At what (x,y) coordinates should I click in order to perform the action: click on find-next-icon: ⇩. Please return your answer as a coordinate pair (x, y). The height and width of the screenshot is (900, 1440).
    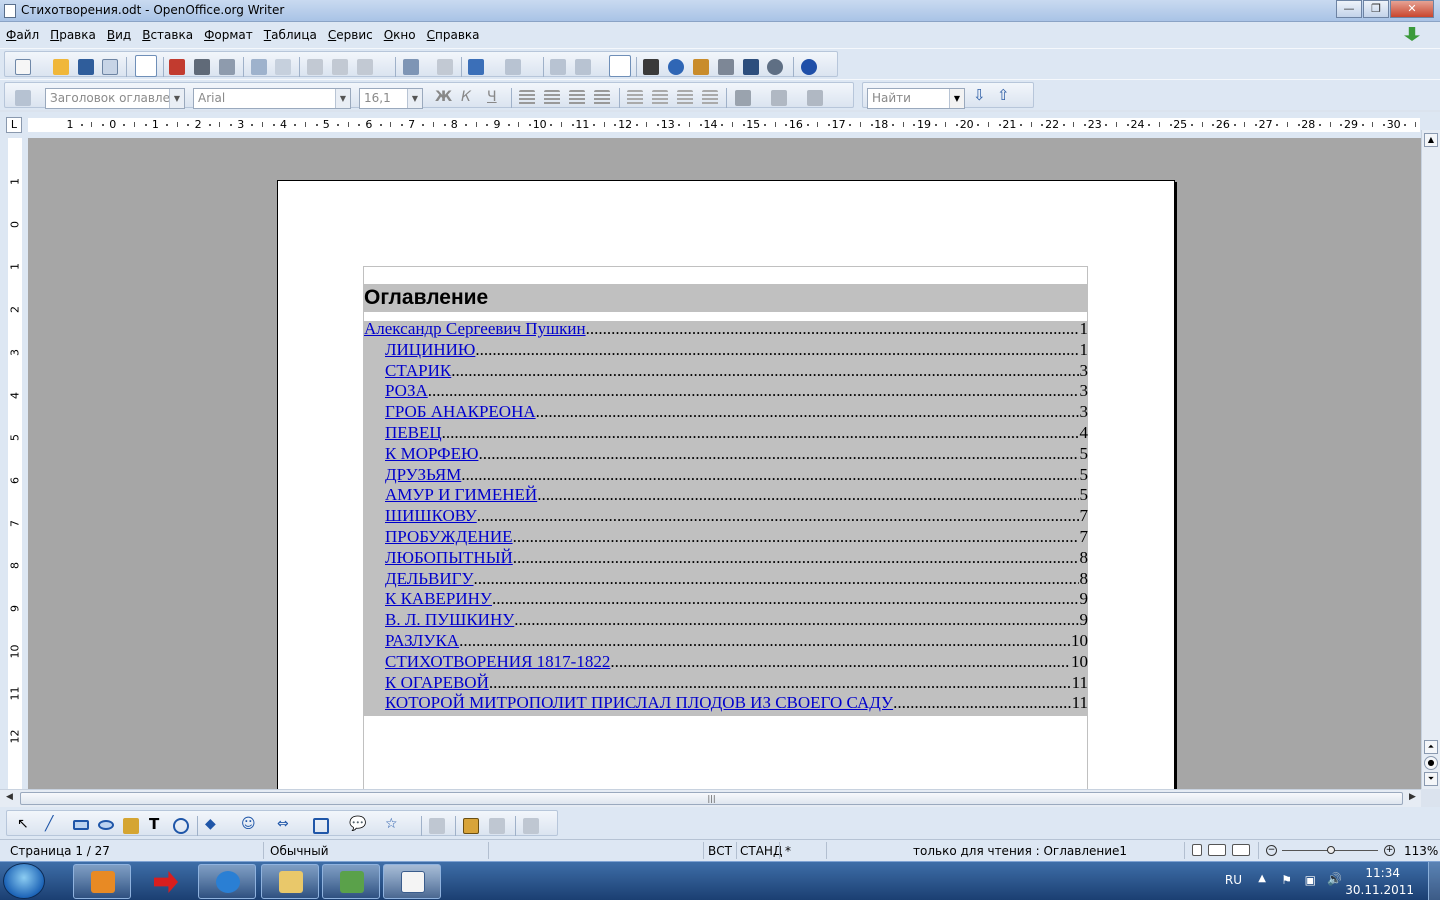
    Looking at the image, I should click on (981, 95).